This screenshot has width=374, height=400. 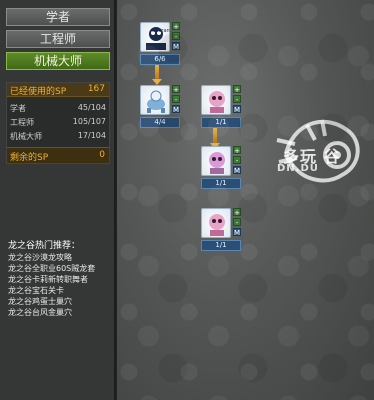 What do you see at coordinates (58, 155) in the screenshot?
I see `sp-remaining-row: 剩余的SP 0` at bounding box center [58, 155].